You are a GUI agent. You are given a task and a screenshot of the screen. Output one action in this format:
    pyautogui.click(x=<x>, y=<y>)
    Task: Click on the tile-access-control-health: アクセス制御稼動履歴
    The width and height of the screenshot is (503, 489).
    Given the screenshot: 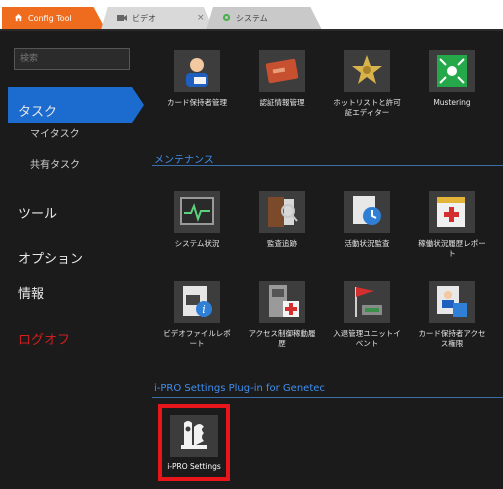 What is the action you would take?
    pyautogui.click(x=282, y=315)
    